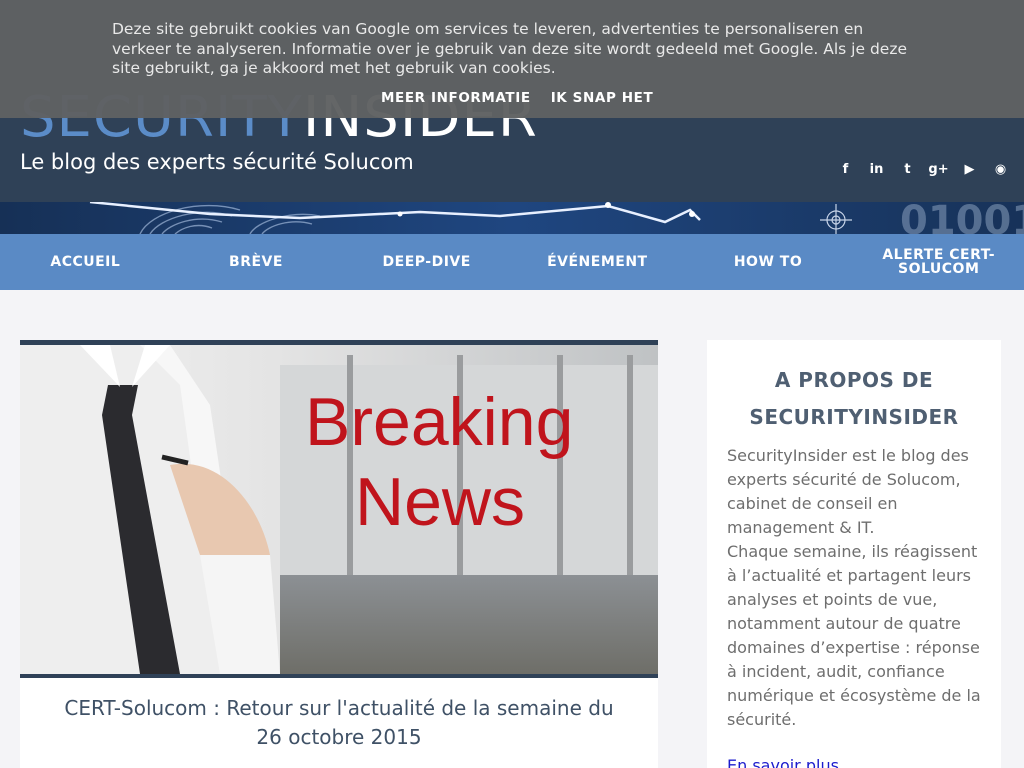  I want to click on widget-title: A PROPOS DE SECURITYINSIDER, so click(854, 398).